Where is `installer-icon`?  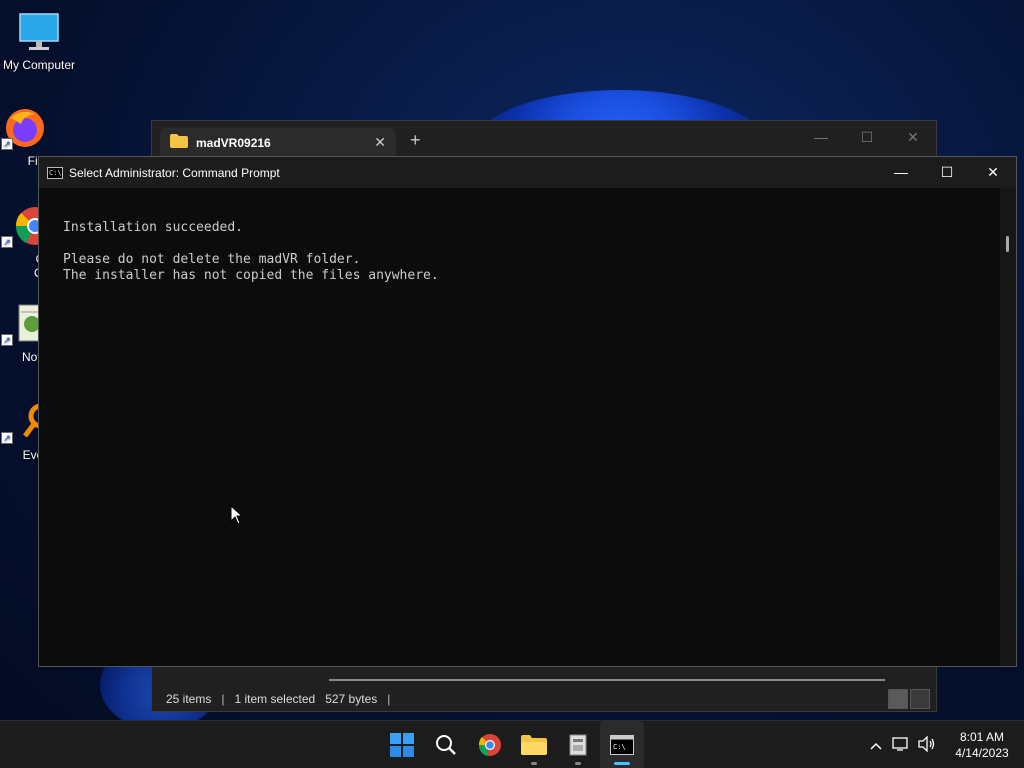 installer-icon is located at coordinates (578, 745).